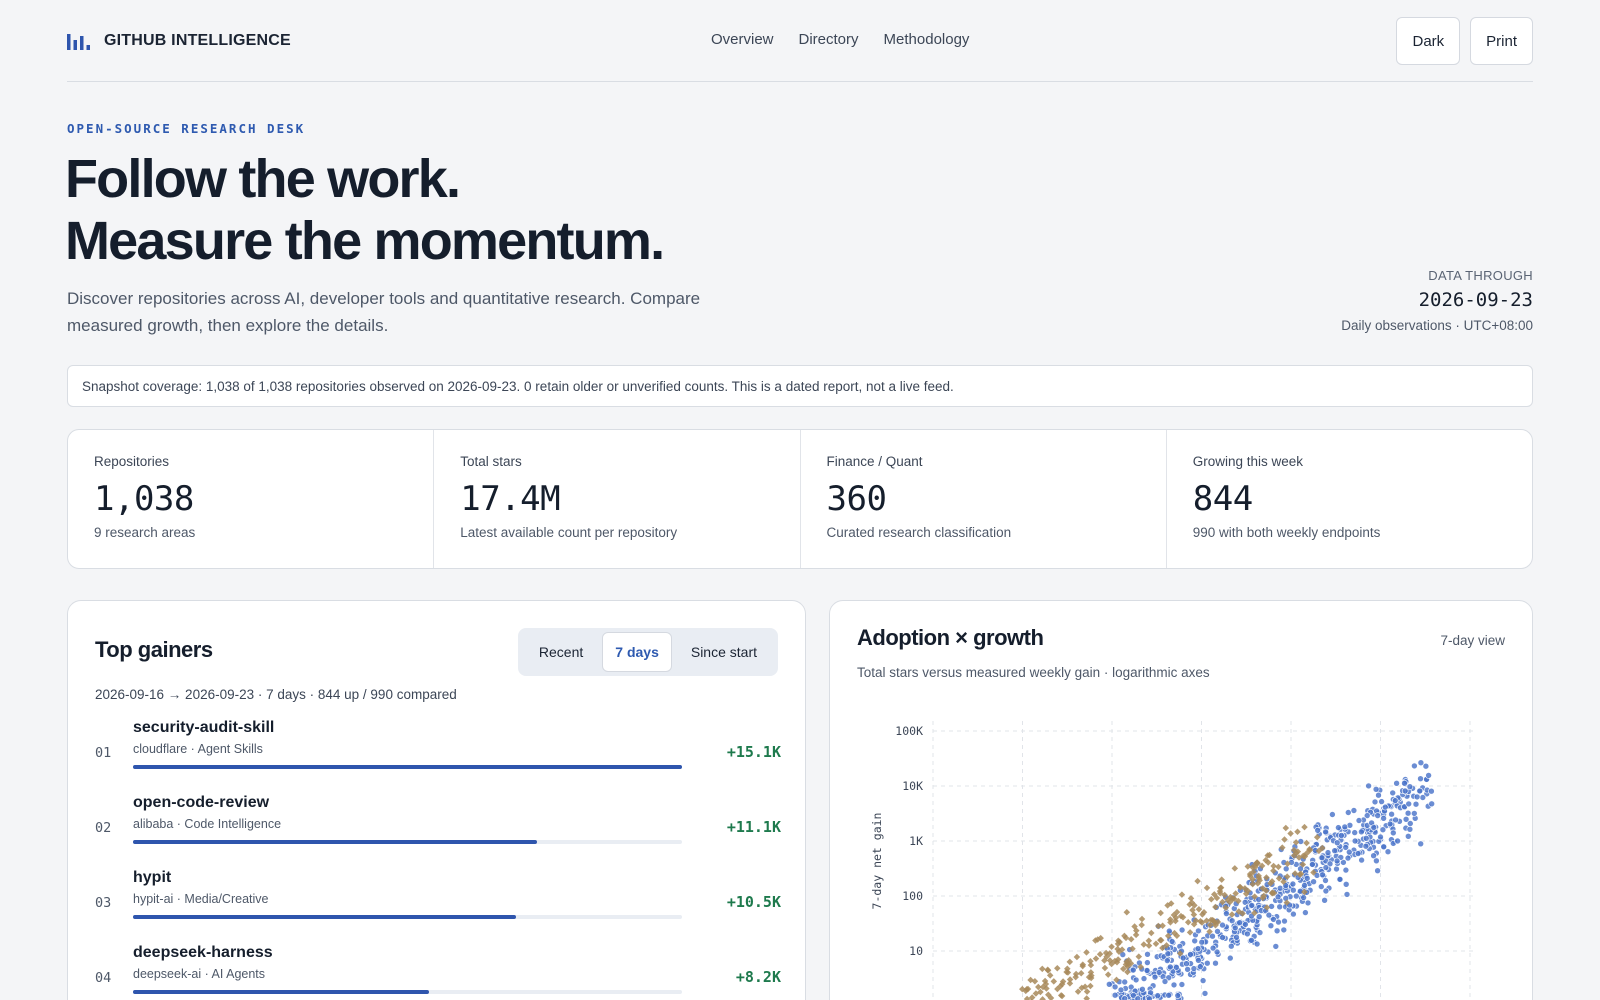  I want to click on nav-directory: Directory, so click(829, 39).